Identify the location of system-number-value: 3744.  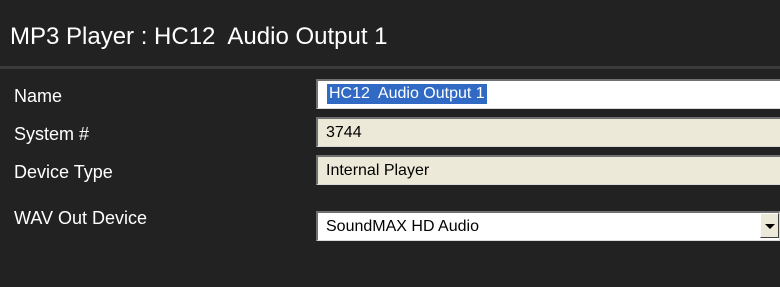
(344, 132).